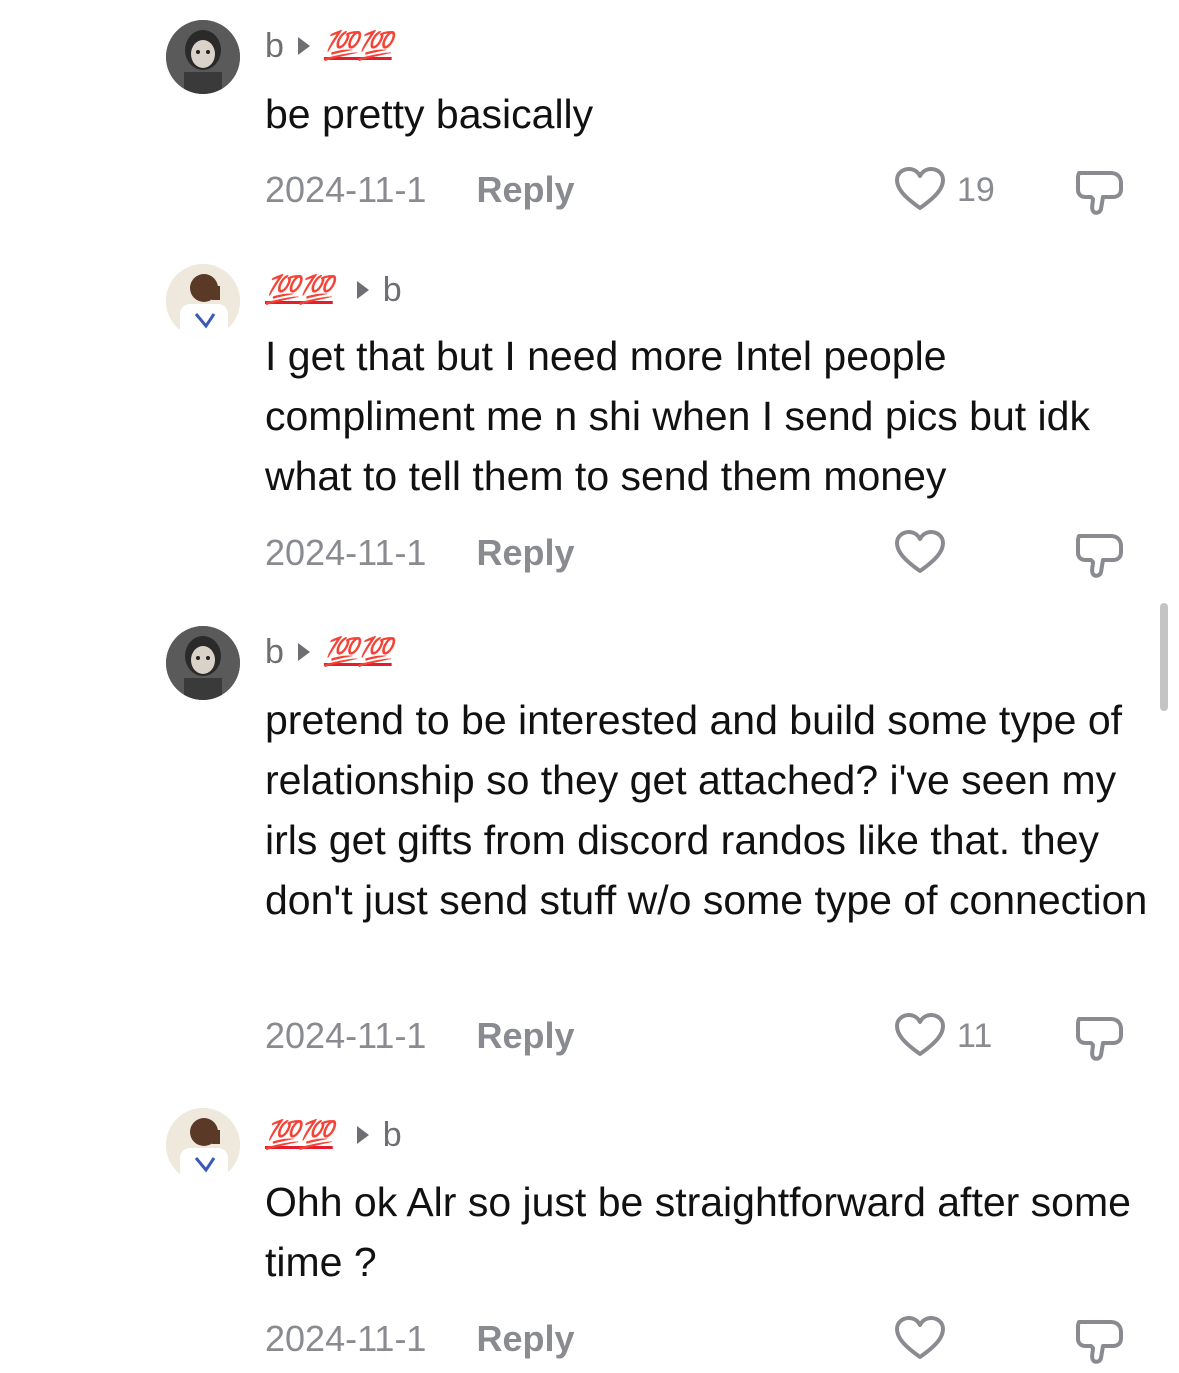 The image size is (1179, 1373). I want to click on like-count: 11, so click(975, 1035).